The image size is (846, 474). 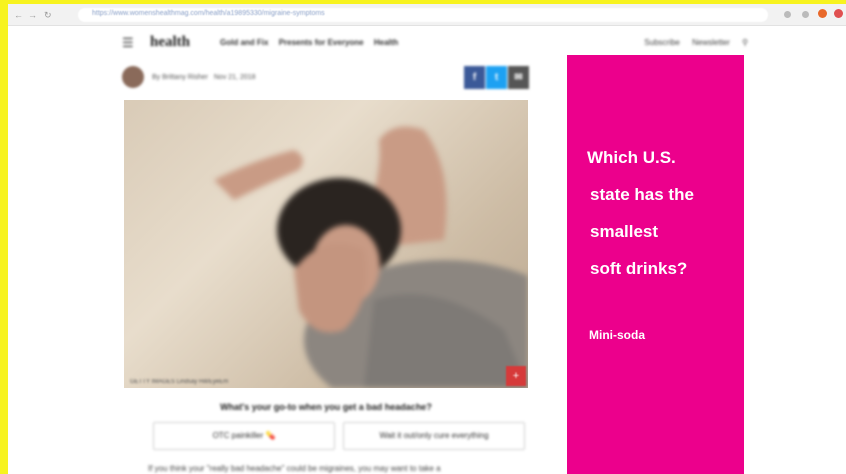 What do you see at coordinates (128, 43) in the screenshot?
I see `hamburger-menu-icon: ☰` at bounding box center [128, 43].